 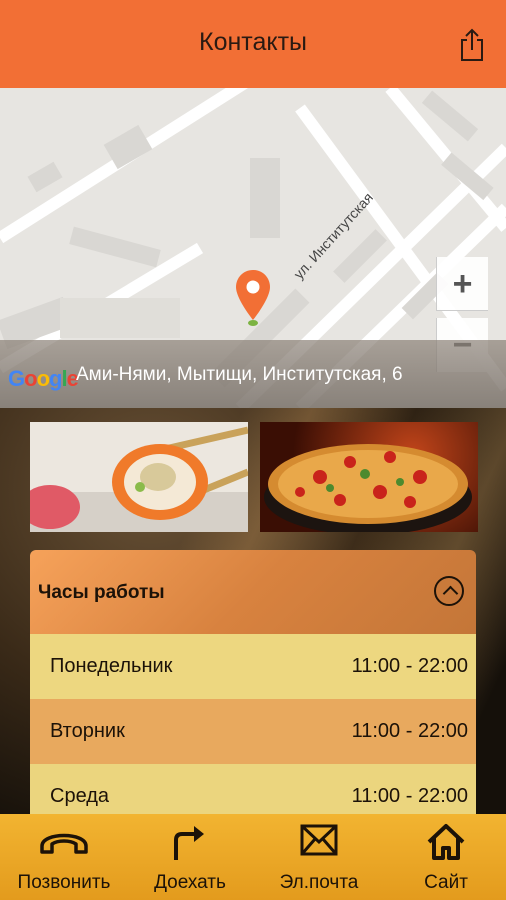 I want to click on tab-website: Сайт, so click(x=446, y=857).